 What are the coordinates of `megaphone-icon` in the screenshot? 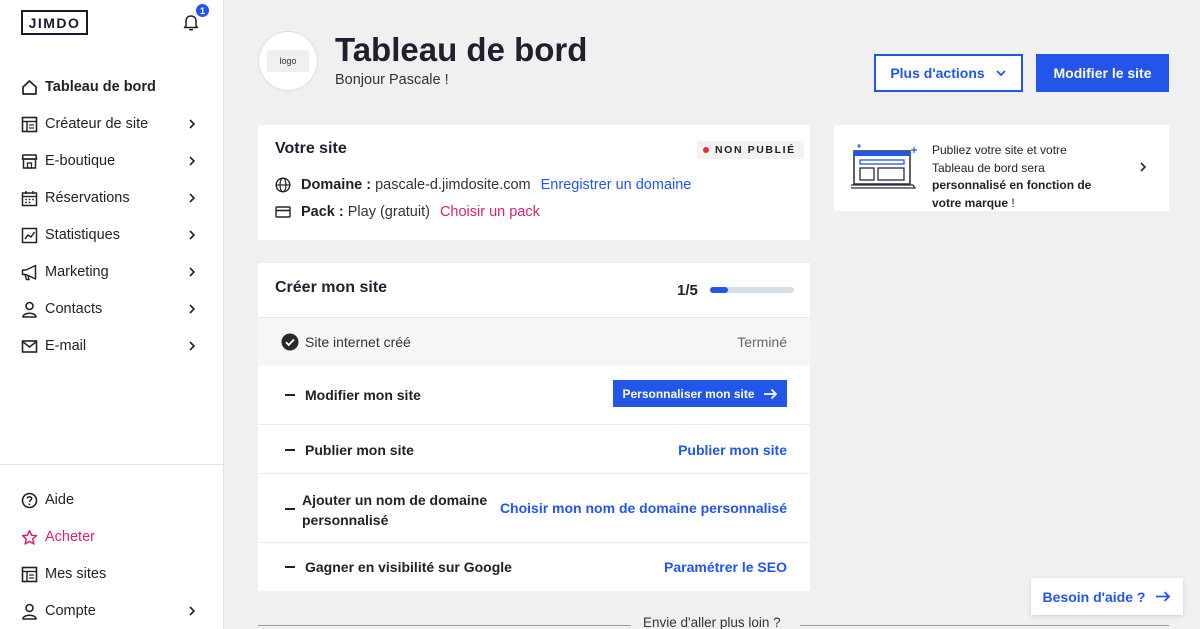 It's located at (29, 272).